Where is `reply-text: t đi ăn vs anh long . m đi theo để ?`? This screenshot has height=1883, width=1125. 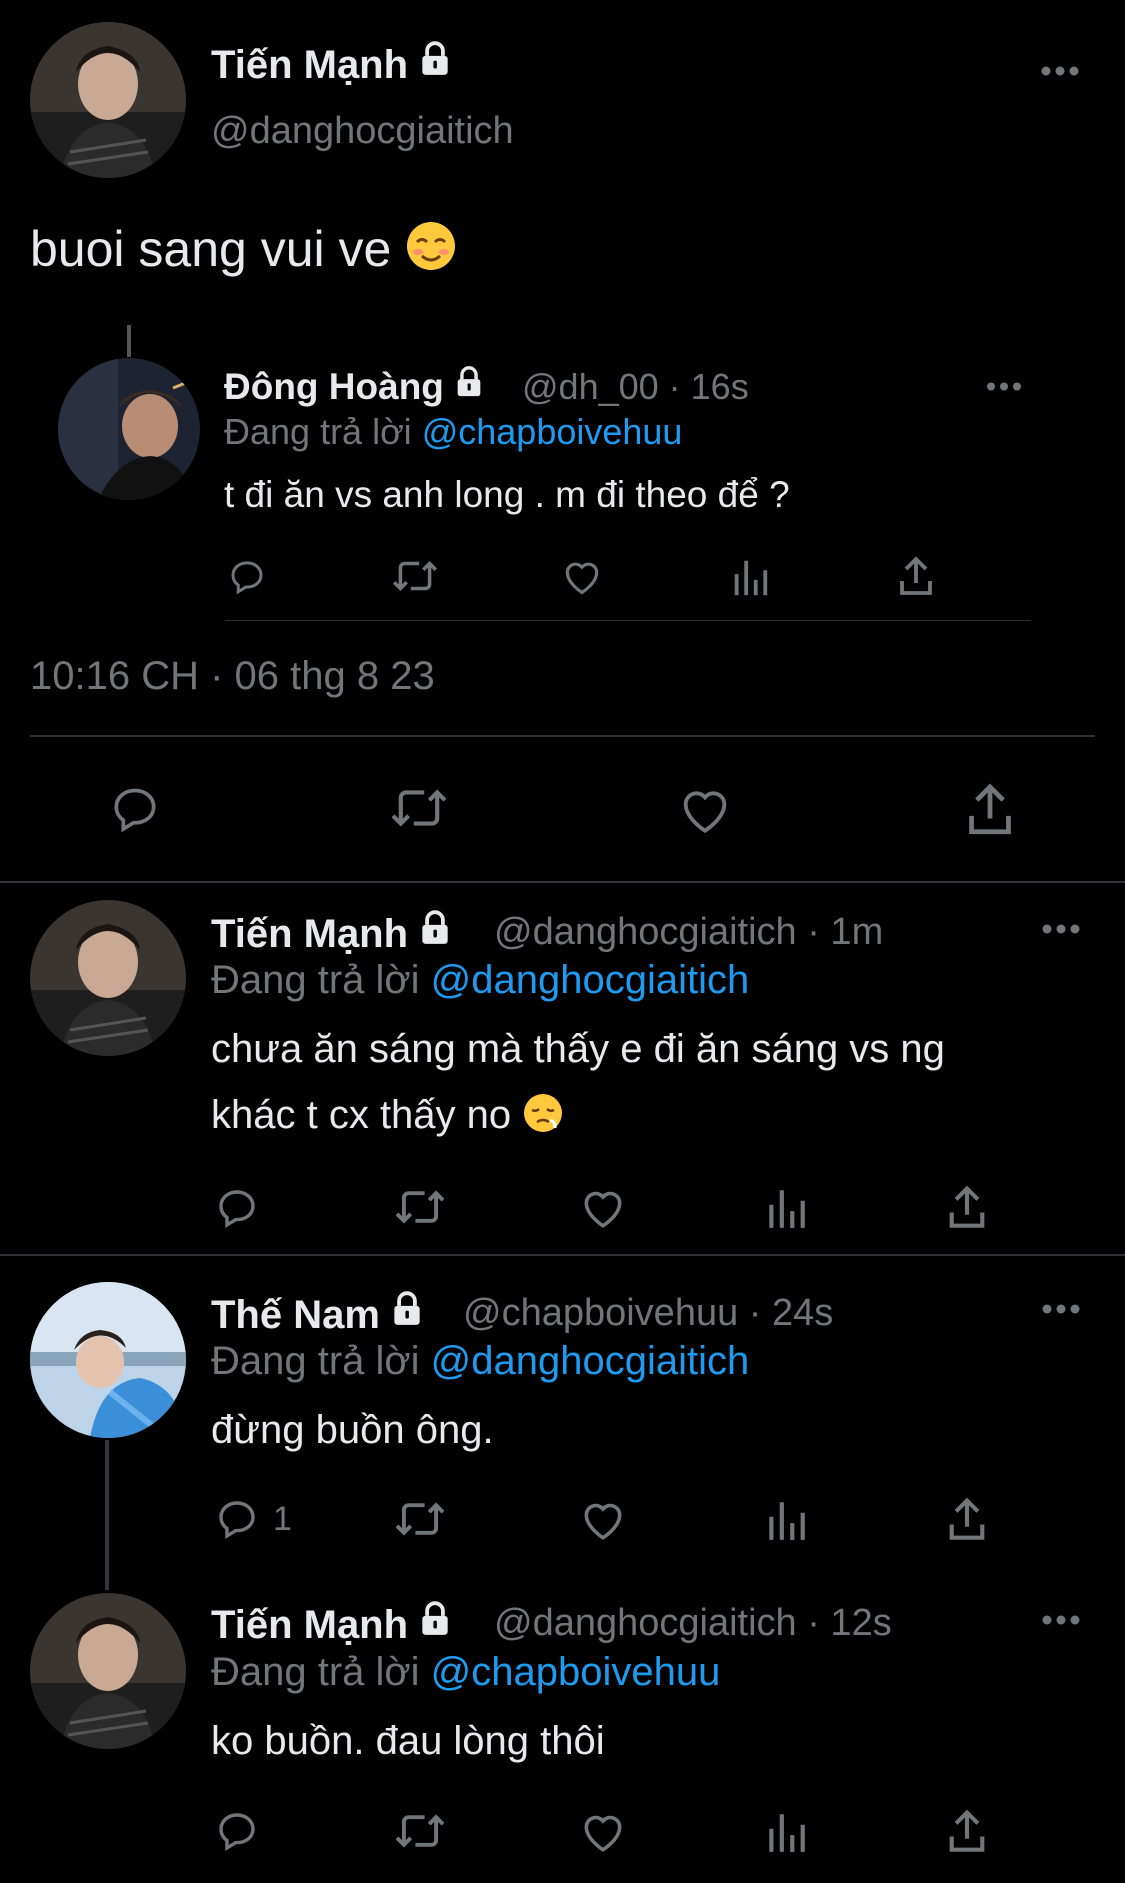 reply-text: t đi ăn vs anh long . m đi theo để ? is located at coordinates (507, 494).